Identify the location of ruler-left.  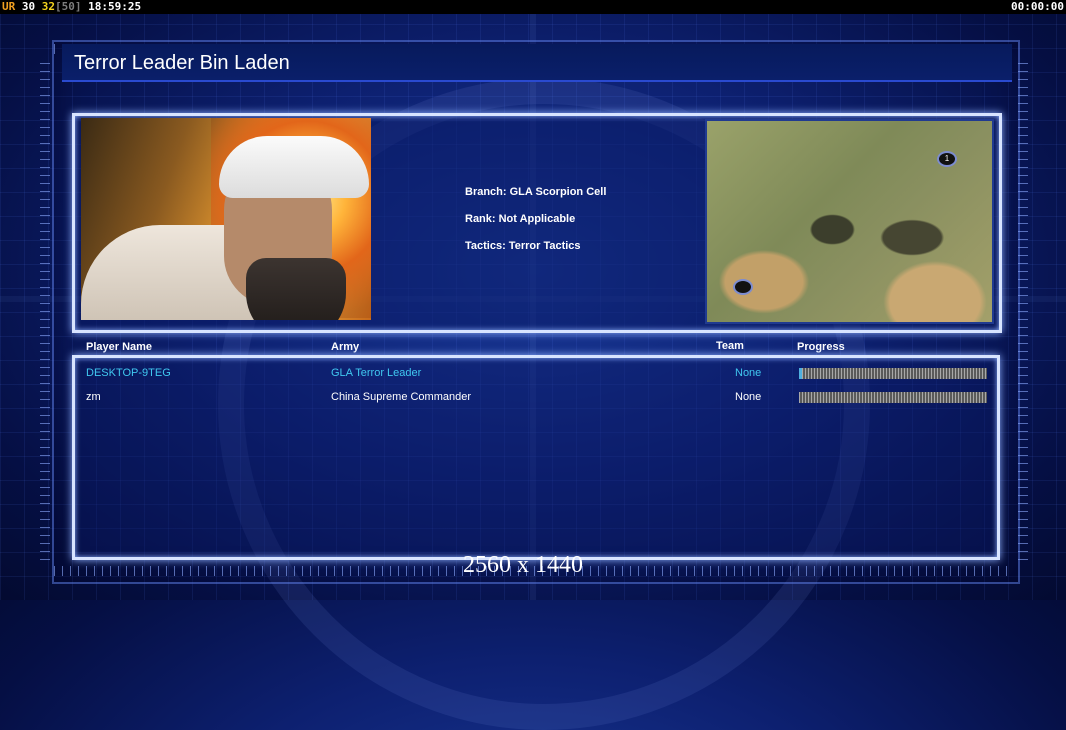
(45, 310).